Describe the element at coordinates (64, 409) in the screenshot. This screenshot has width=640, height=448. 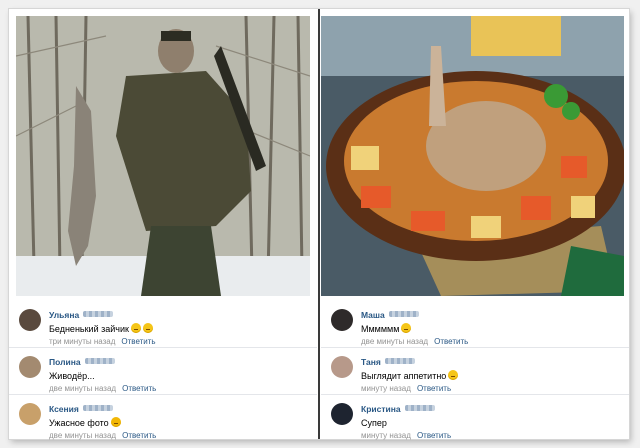
I see `comment-author: Ксения` at that location.